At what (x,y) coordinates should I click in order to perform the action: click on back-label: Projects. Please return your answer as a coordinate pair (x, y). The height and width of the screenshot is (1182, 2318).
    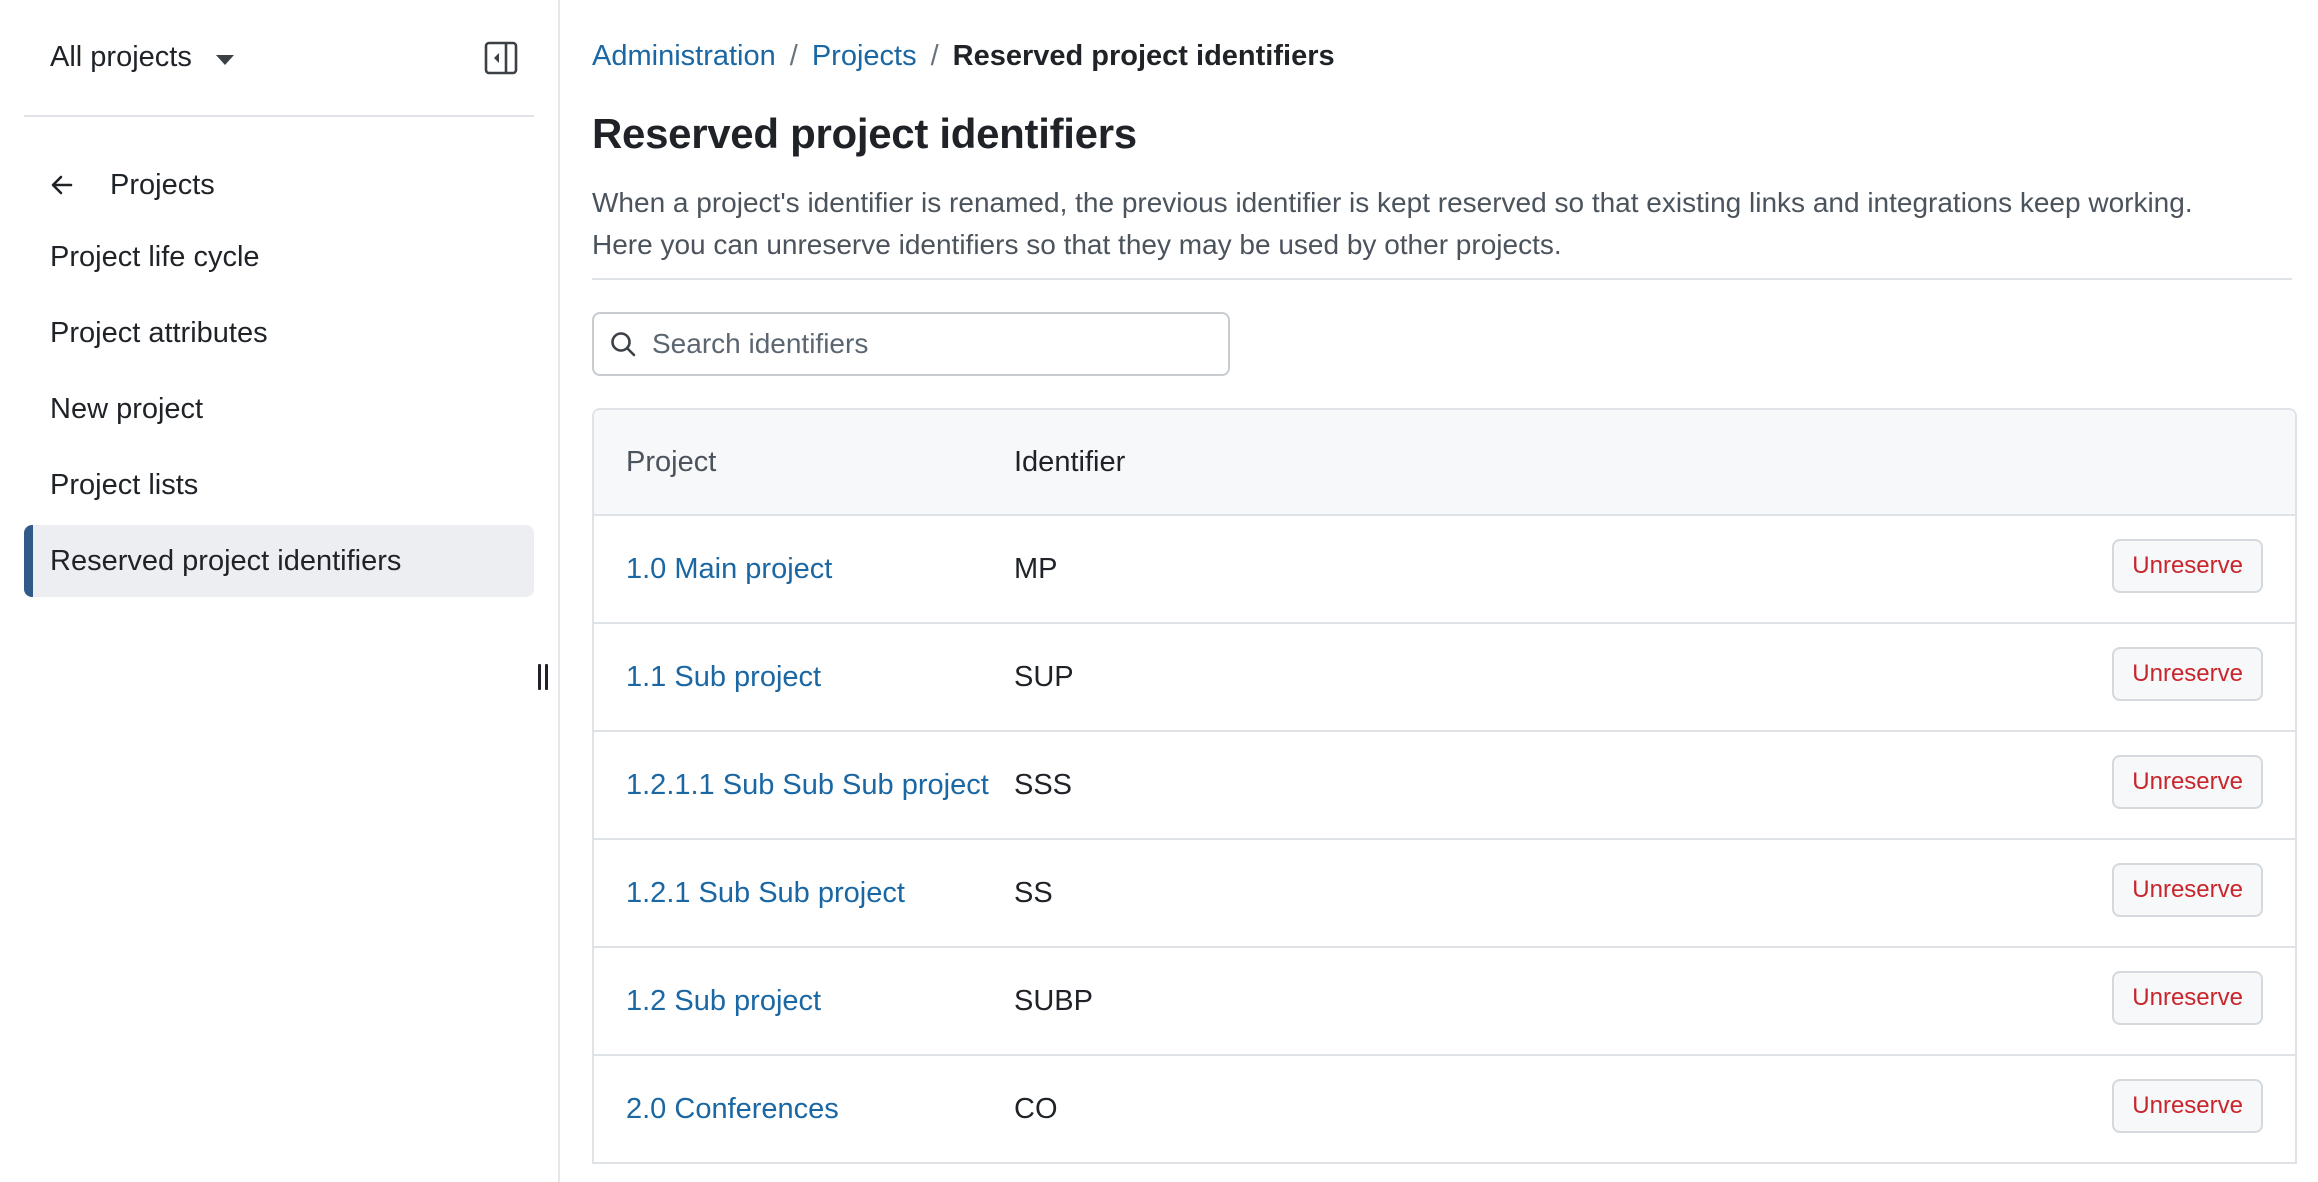
    Looking at the image, I should click on (162, 184).